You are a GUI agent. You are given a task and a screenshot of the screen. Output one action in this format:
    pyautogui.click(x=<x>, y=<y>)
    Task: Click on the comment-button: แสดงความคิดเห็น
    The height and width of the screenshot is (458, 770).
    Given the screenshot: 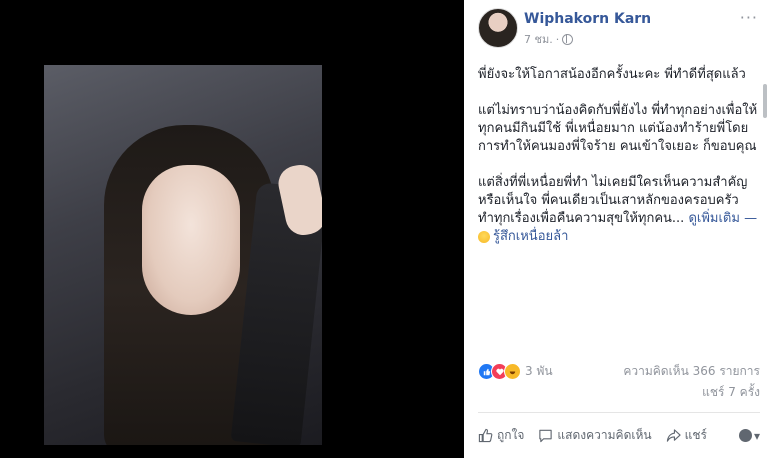 What is the action you would take?
    pyautogui.click(x=595, y=435)
    